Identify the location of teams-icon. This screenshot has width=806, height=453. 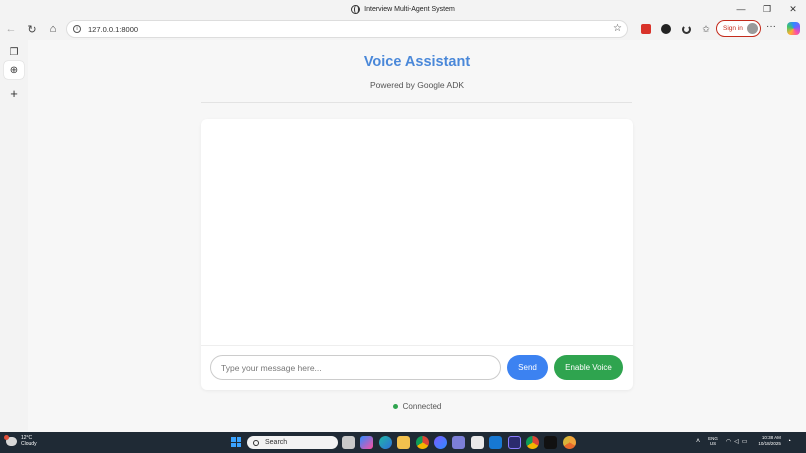
(459, 442).